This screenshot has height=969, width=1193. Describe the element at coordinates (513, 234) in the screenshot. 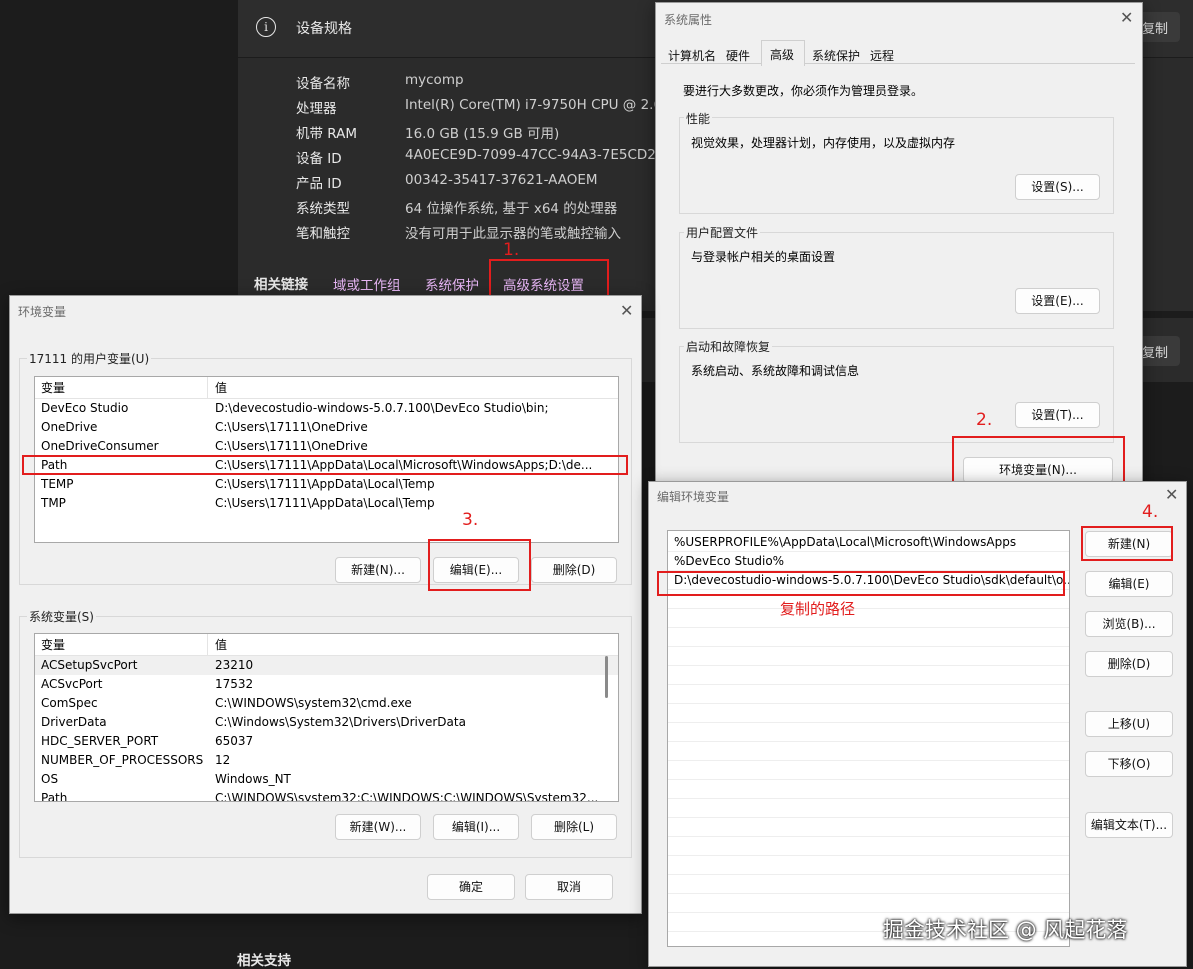

I see `spec-value: 没有可用于此显示器的笔或触控输入` at that location.